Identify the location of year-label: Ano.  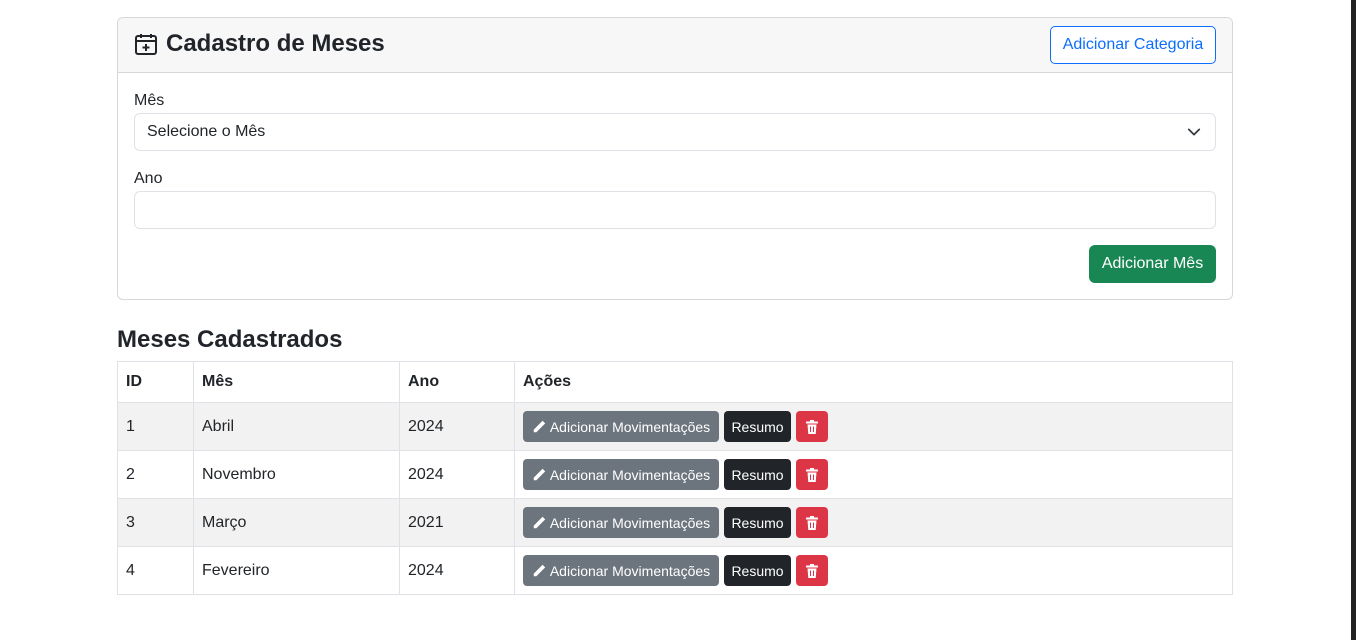
(148, 178).